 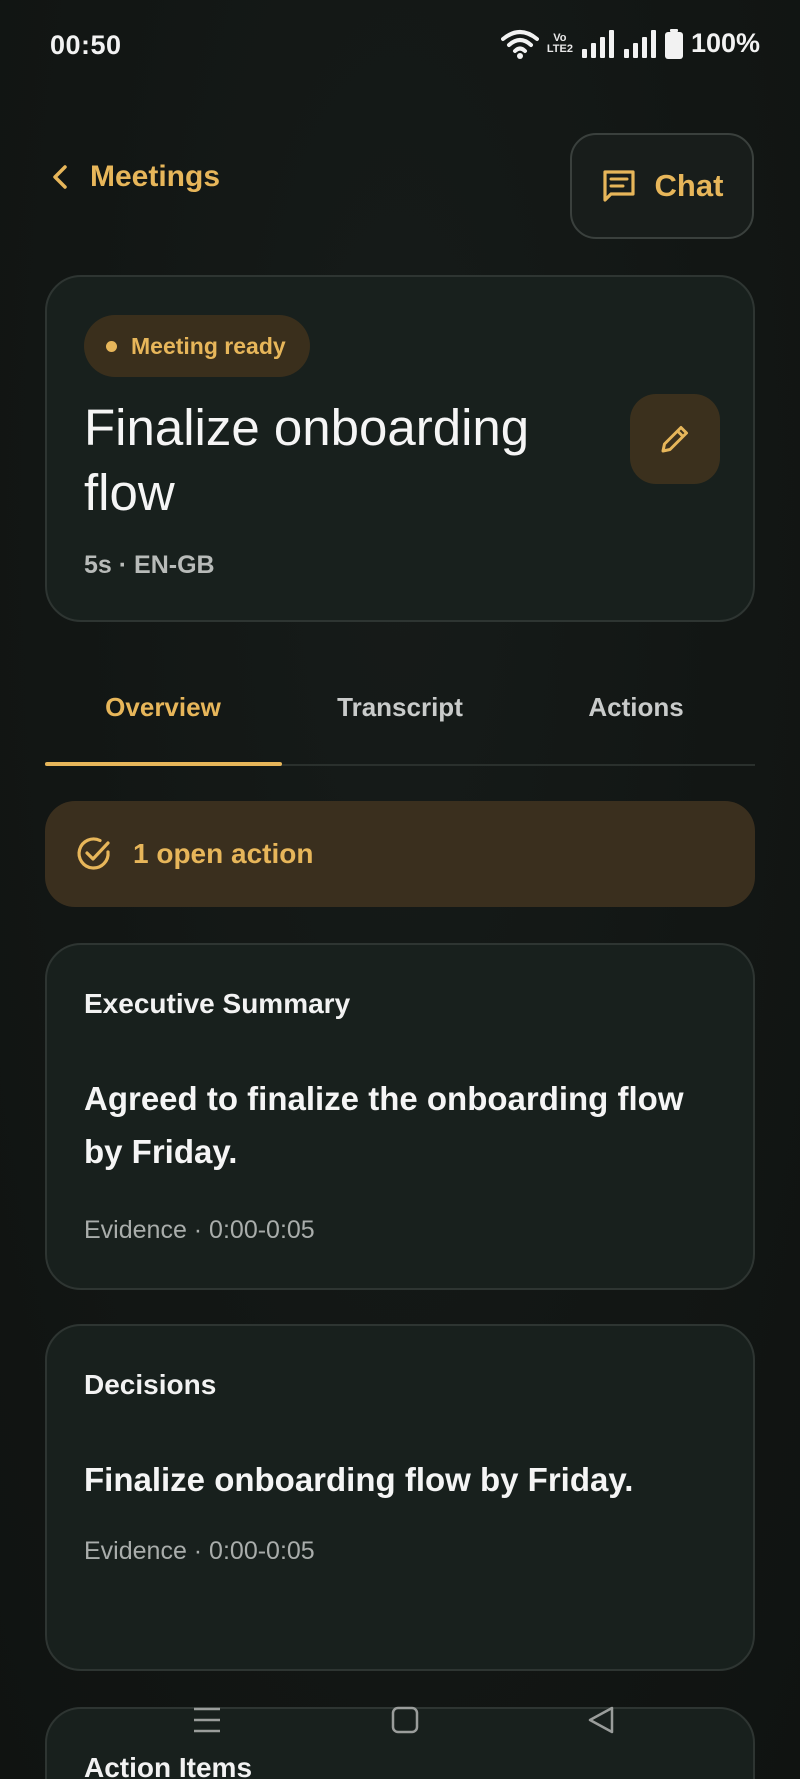 What do you see at coordinates (155, 176) in the screenshot?
I see `back-label: Meetings` at bounding box center [155, 176].